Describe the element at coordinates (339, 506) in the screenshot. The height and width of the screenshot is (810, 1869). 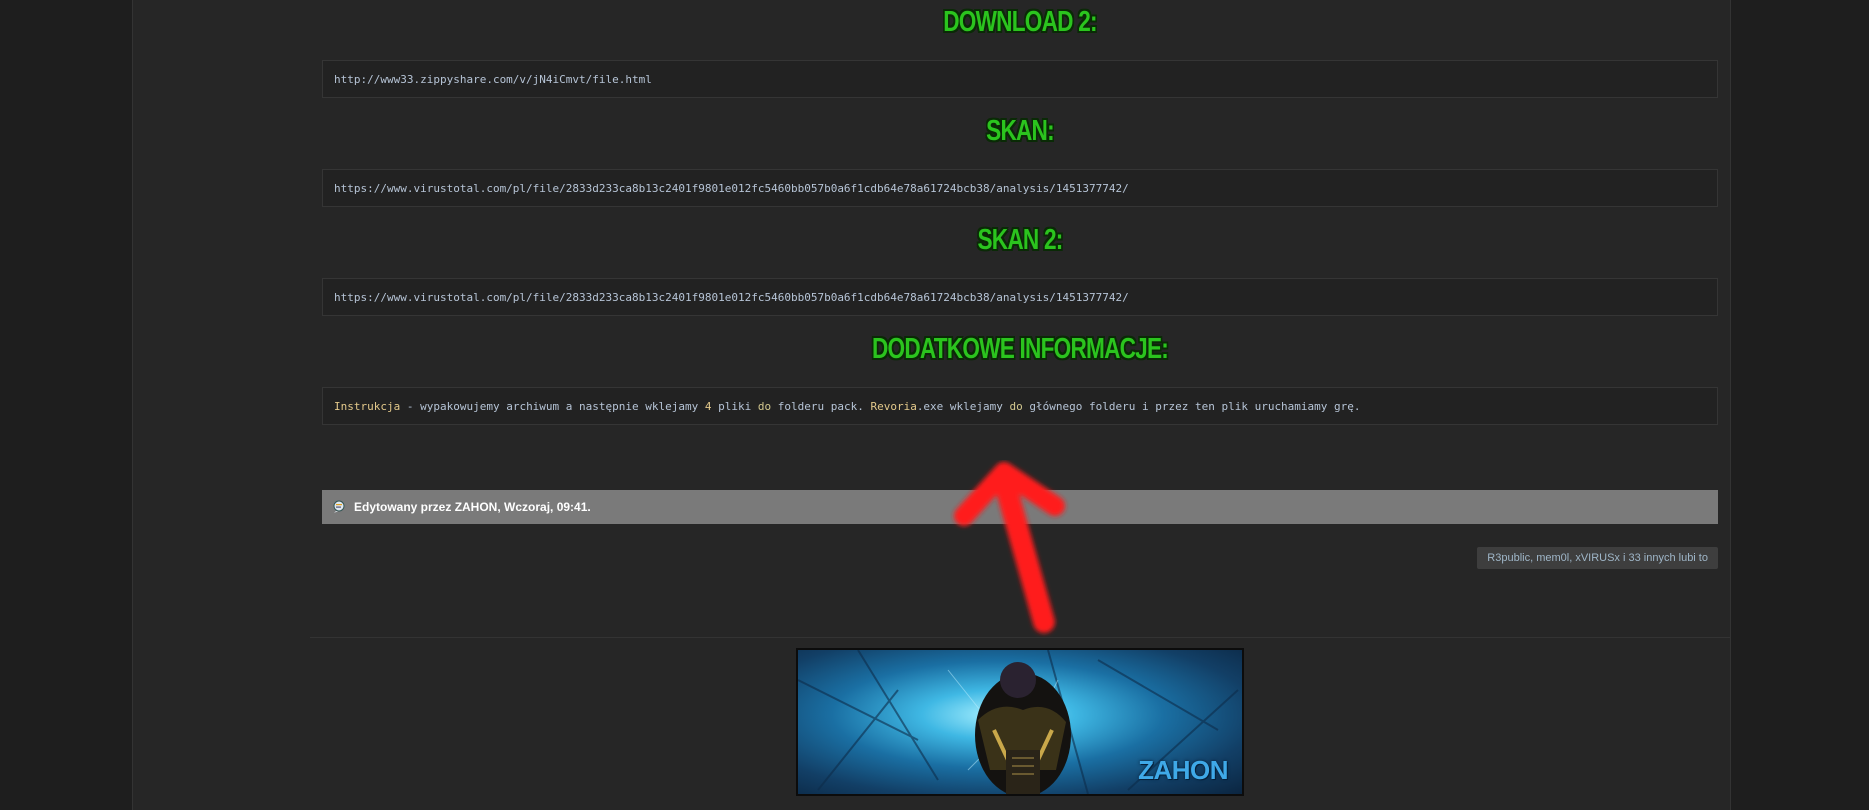
I see `edit-note-icon` at that location.